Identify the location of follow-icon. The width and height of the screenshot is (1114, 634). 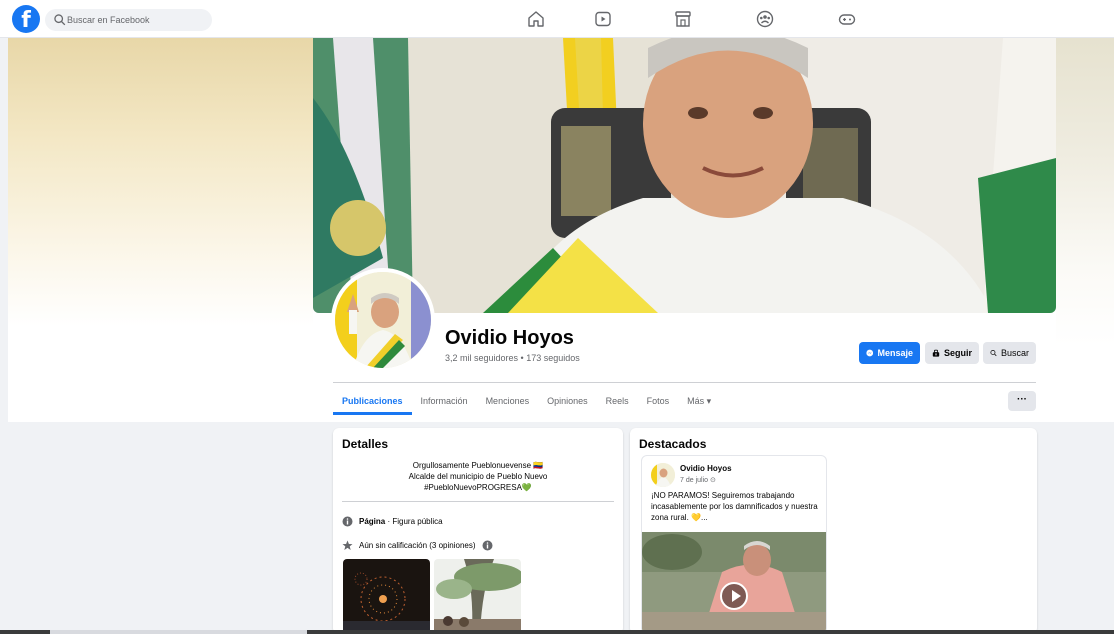
(936, 353).